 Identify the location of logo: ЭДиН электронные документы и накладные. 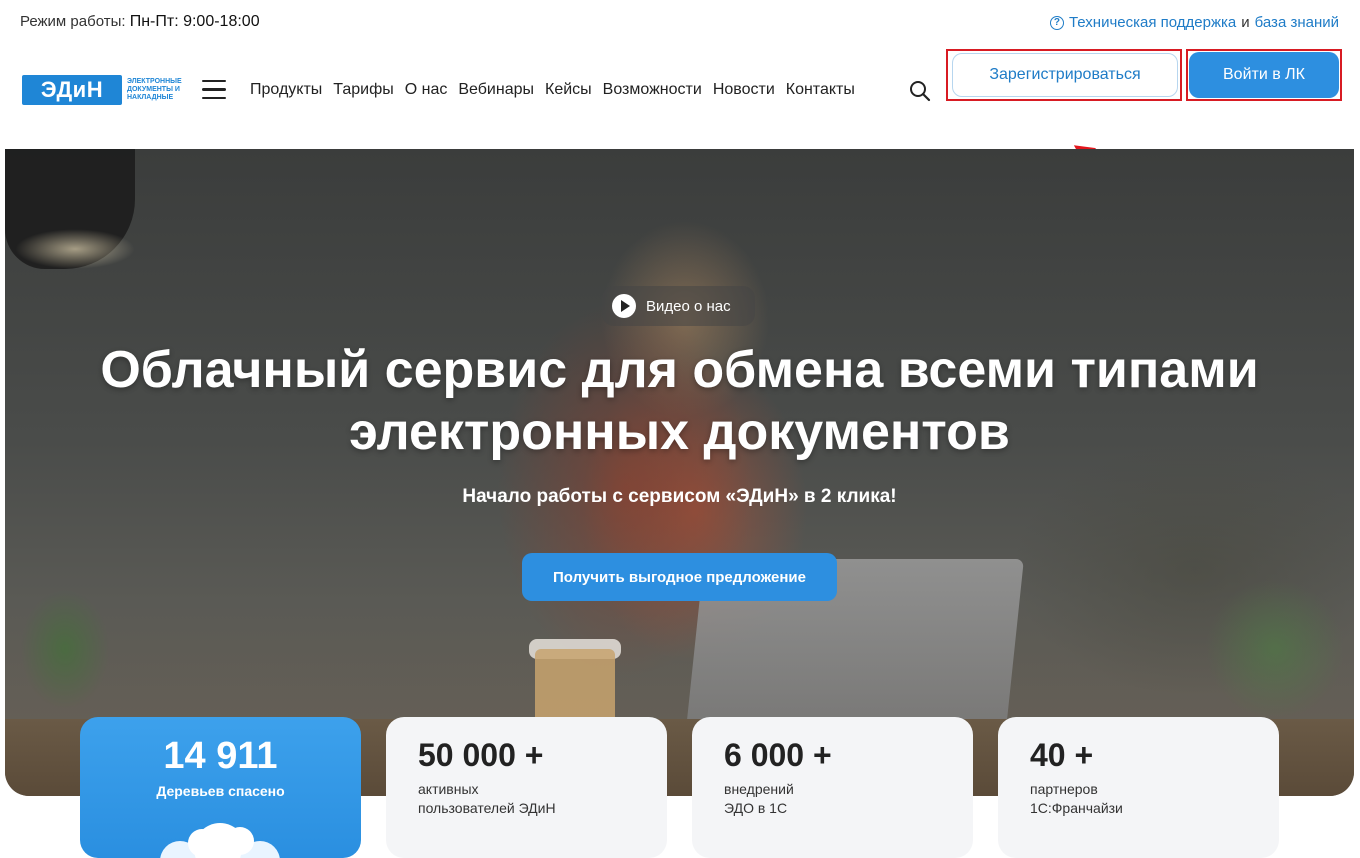
(109, 90).